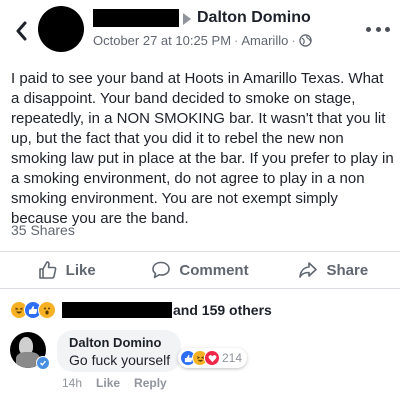 The height and width of the screenshot is (403, 400). Describe the element at coordinates (47, 310) in the screenshot. I see `wow-reaction-icon` at that location.